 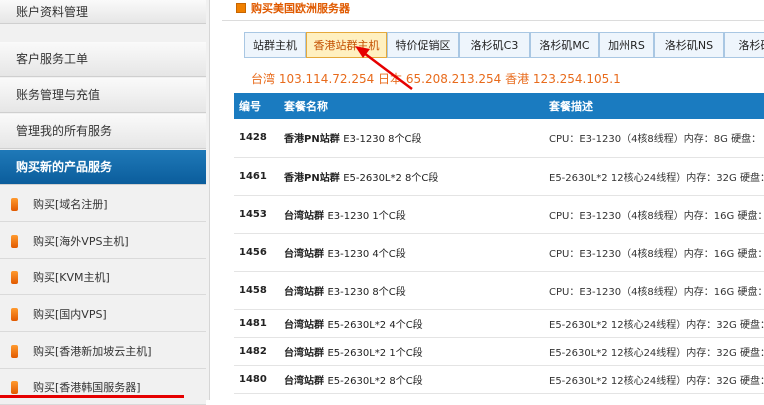 I want to click on sidebar-item-services: 管理我的所有服务, so click(x=103, y=131).